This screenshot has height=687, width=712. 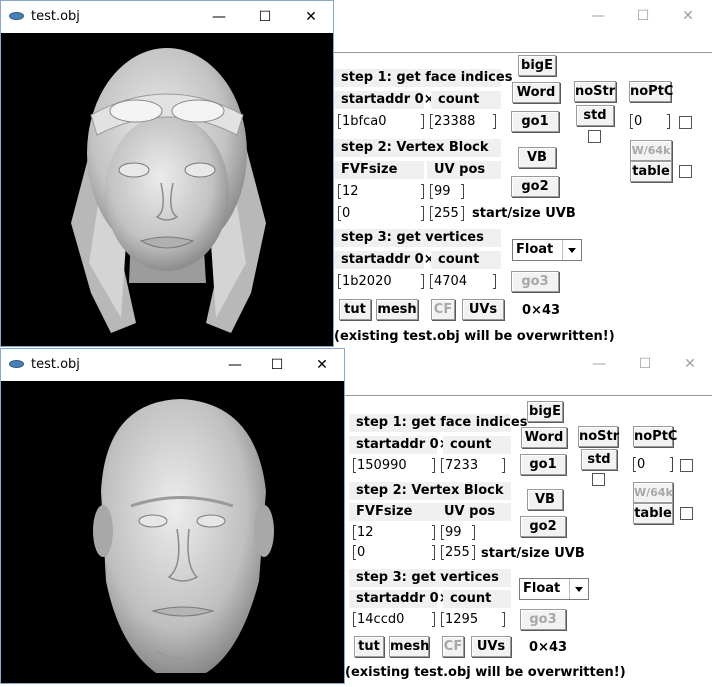 I want to click on viewer-title: test.obj, so click(x=55, y=364).